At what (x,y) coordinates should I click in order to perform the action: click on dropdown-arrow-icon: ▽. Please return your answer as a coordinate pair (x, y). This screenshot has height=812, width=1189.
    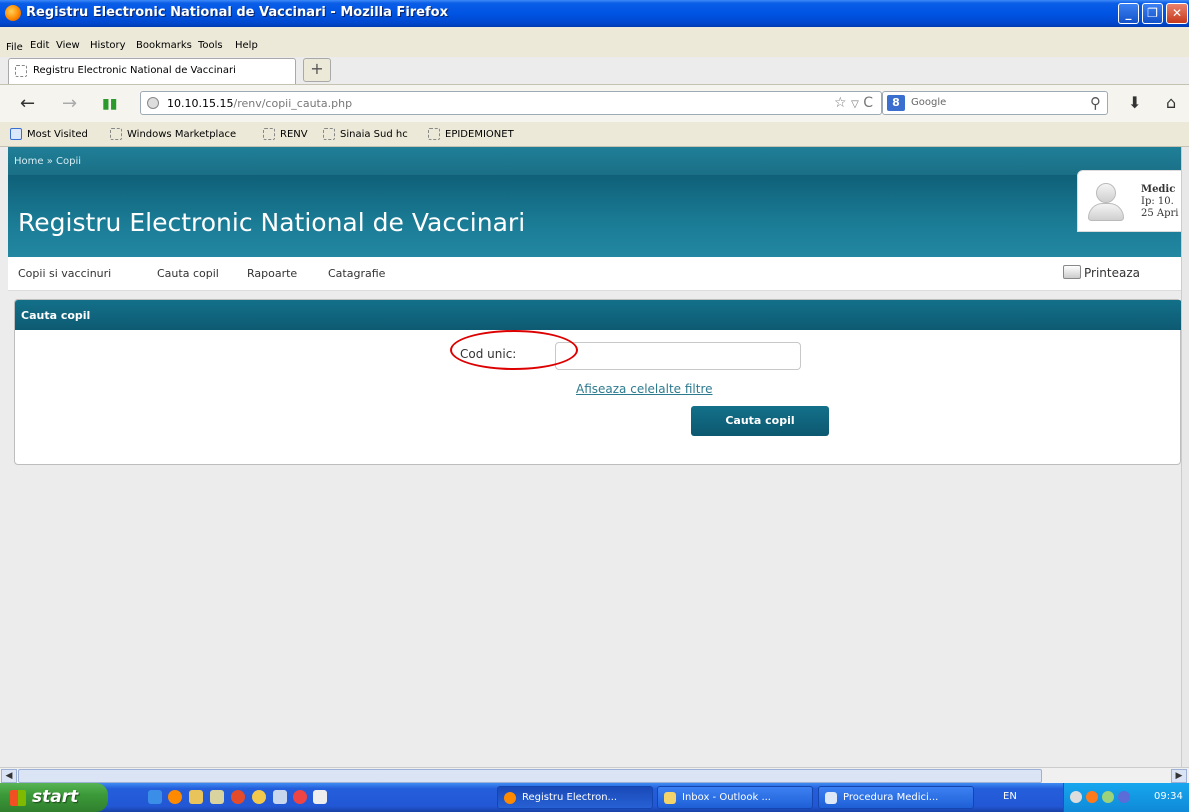
    Looking at the image, I should click on (855, 104).